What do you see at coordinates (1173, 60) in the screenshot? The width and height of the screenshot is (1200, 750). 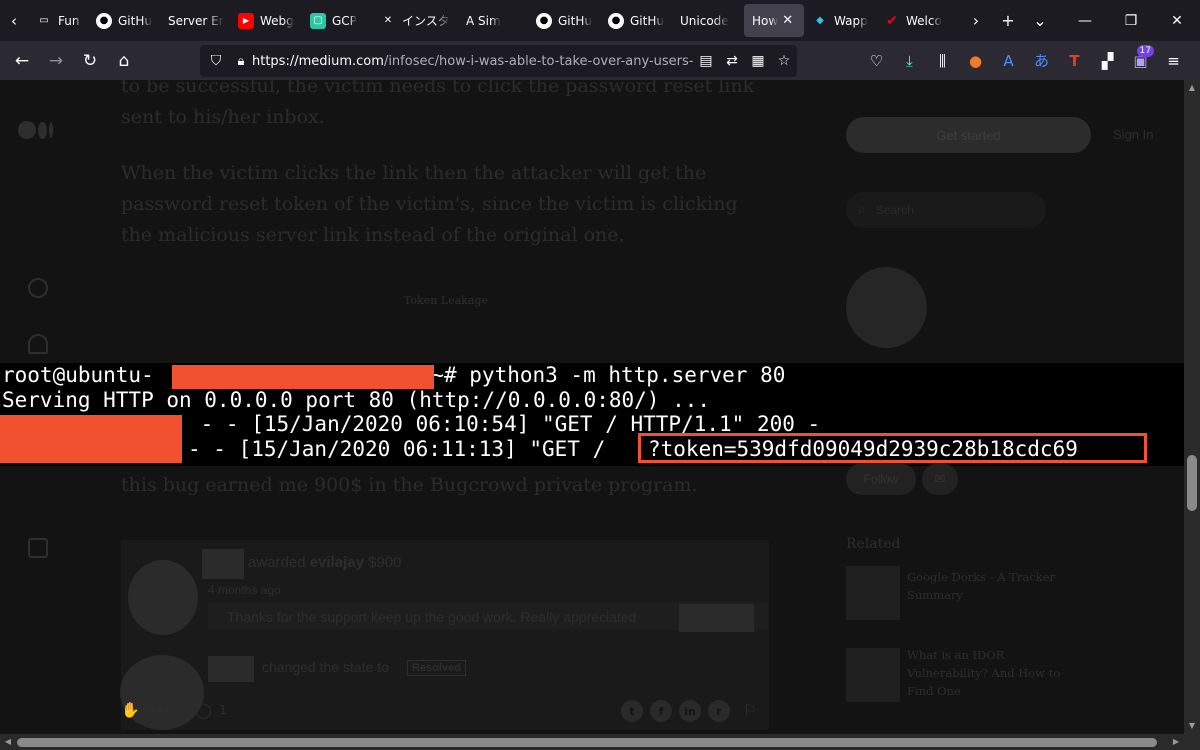 I see `menu-icon: ≡` at bounding box center [1173, 60].